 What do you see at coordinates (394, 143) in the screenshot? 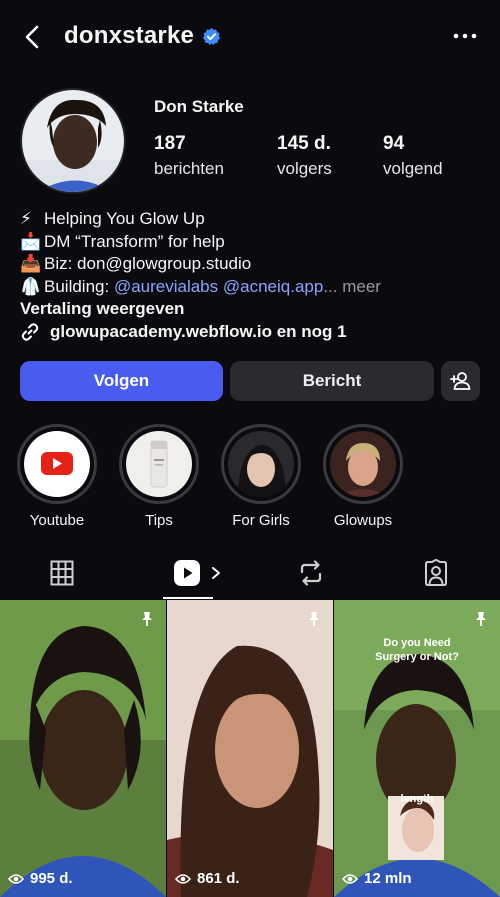
I see `stat-value: 94` at bounding box center [394, 143].